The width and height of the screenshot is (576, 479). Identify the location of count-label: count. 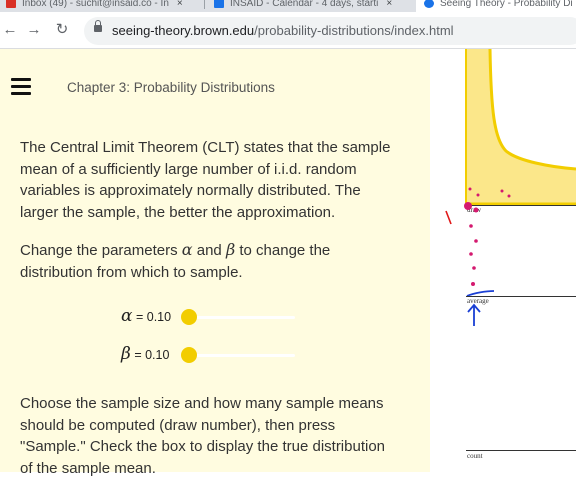
(475, 456).